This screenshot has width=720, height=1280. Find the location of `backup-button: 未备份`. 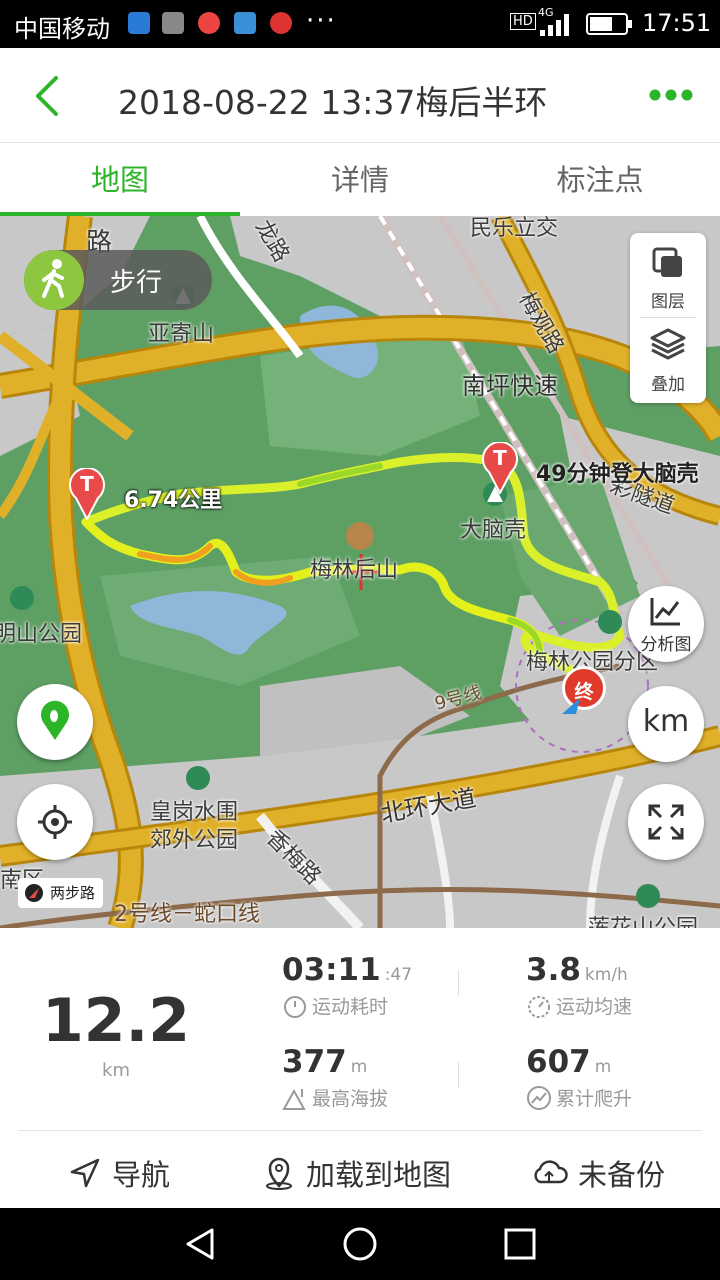

backup-button: 未备份 is located at coordinates (597, 1173).